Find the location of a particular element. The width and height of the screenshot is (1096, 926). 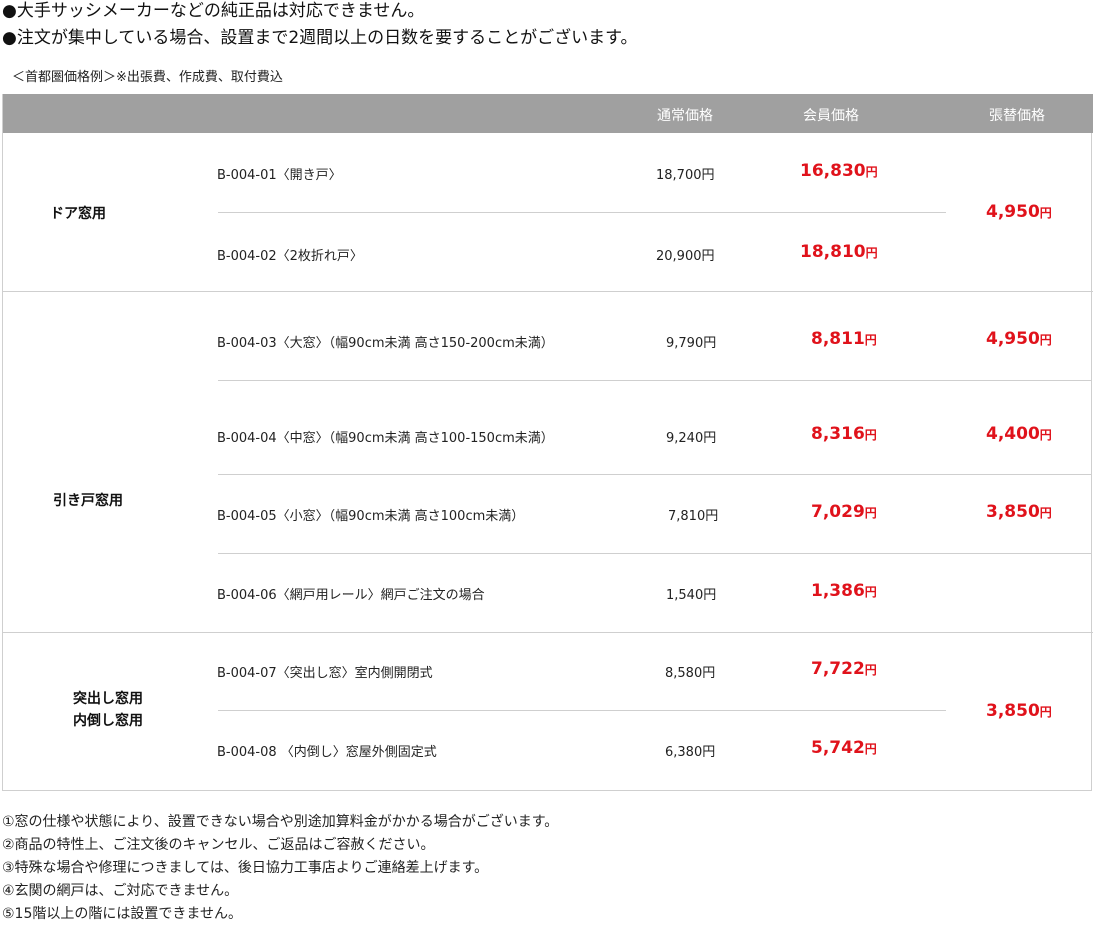

row-member-price: 8,316円 is located at coordinates (844, 434).